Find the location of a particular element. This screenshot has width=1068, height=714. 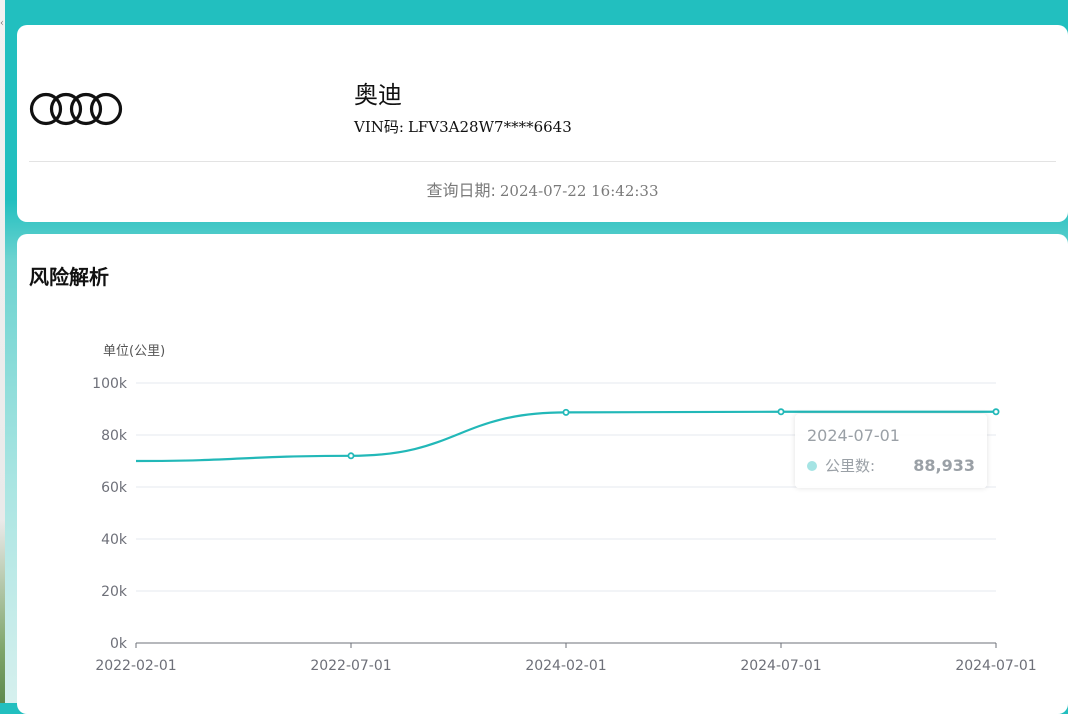

x-tick-label: 2024-02-01 is located at coordinates (565, 666).